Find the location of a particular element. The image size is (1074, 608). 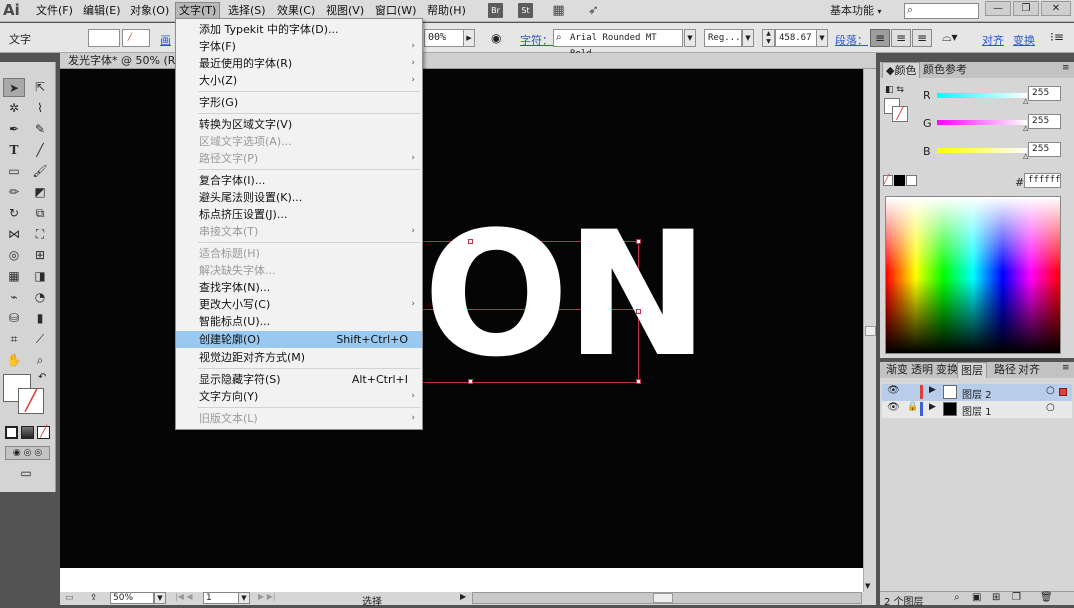

menu-item-type-on-path: 路径文字(P) › is located at coordinates (299, 158).